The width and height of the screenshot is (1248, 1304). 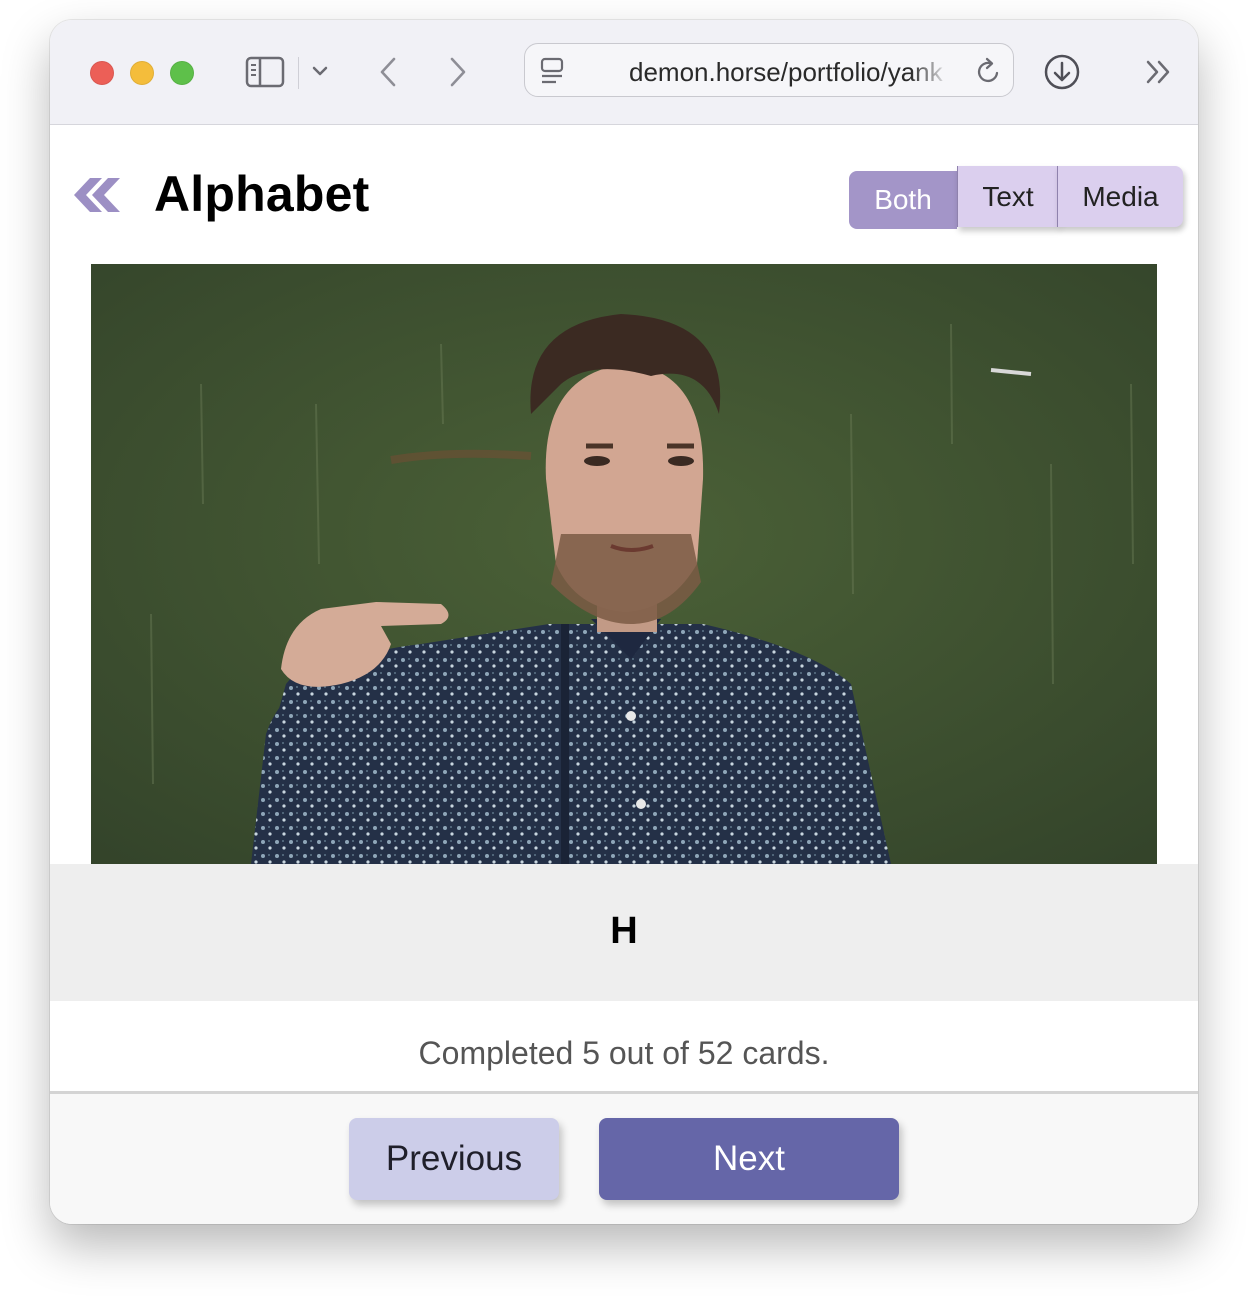 What do you see at coordinates (454, 1159) in the screenshot?
I see `previous-button: Previous` at bounding box center [454, 1159].